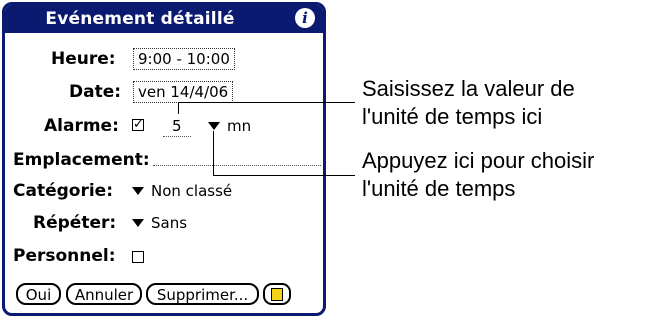 The image size is (645, 321). Describe the element at coordinates (140, 19) in the screenshot. I see `dialog-title: Evénement détaillé` at that location.